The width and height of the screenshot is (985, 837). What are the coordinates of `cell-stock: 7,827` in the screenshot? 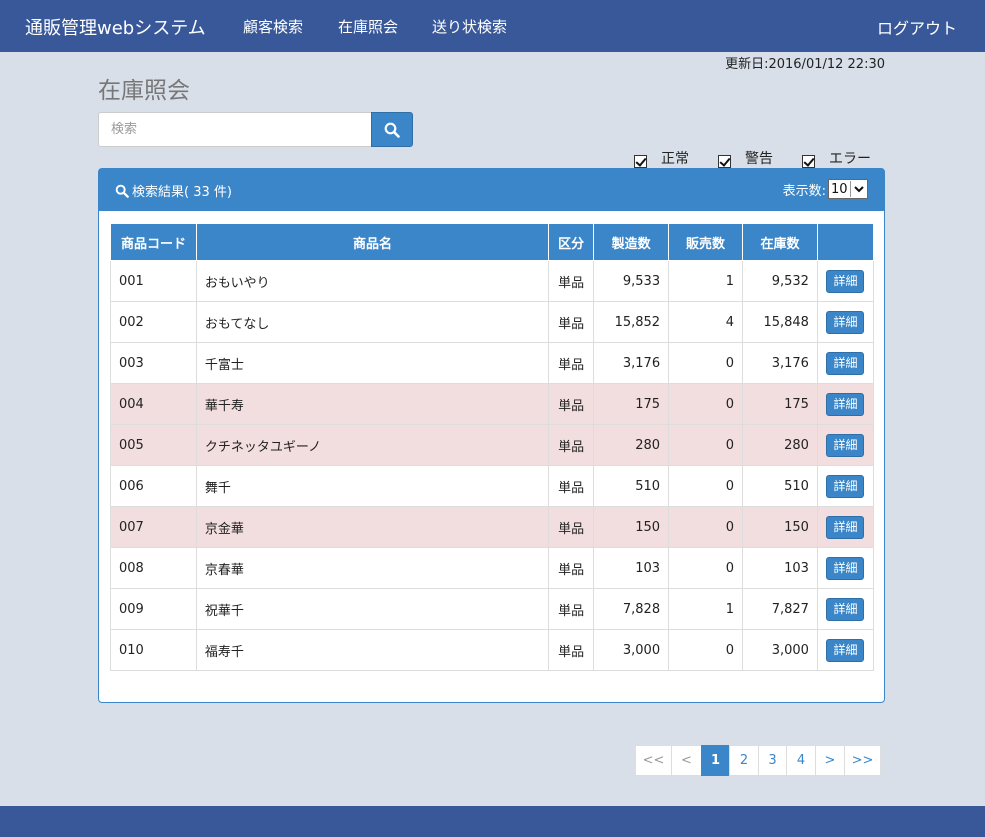 It's located at (779, 609).